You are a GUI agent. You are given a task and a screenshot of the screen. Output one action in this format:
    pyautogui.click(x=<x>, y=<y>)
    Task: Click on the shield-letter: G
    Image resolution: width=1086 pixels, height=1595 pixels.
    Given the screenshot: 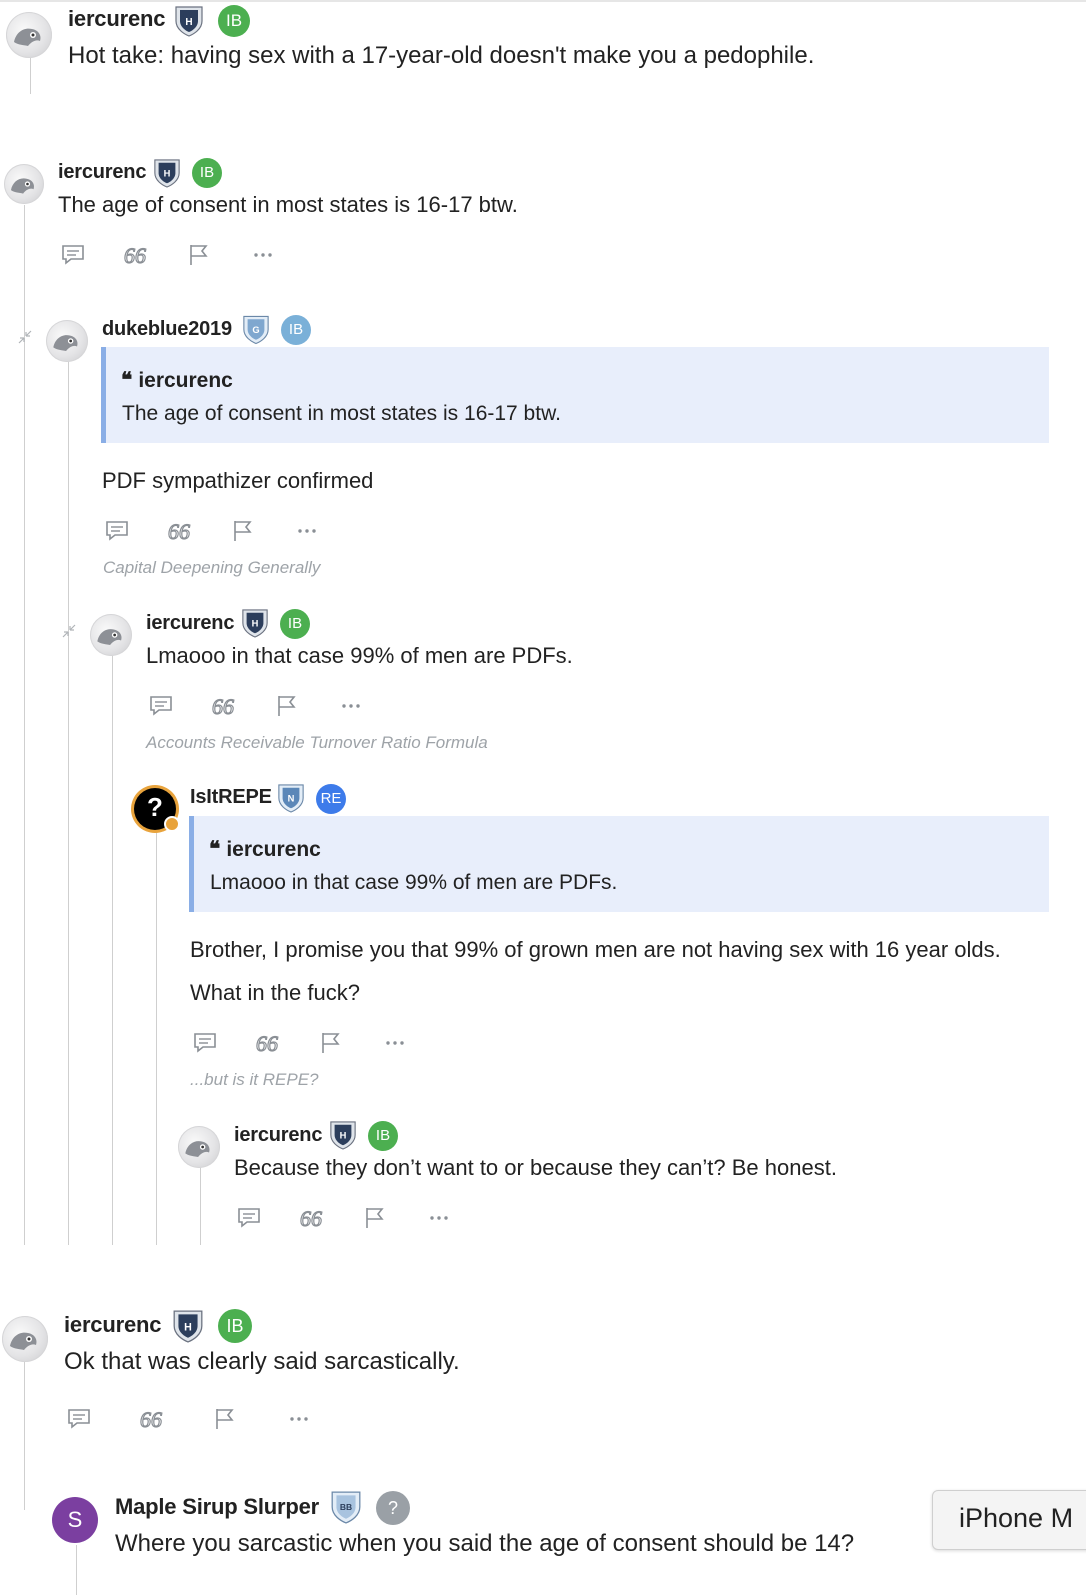 What is the action you would take?
    pyautogui.click(x=255, y=330)
    